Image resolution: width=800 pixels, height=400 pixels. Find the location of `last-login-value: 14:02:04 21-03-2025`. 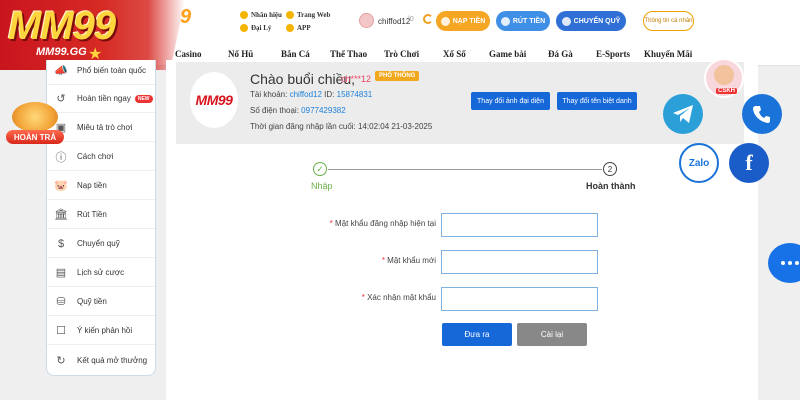

last-login-value: 14:02:04 21-03-2025 is located at coordinates (395, 126).